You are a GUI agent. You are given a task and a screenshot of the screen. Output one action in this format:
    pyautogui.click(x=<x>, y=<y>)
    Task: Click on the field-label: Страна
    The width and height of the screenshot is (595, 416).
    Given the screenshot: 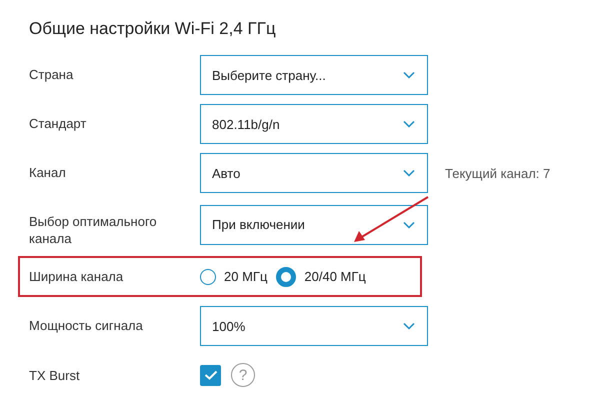 What is the action you would take?
    pyautogui.click(x=51, y=74)
    